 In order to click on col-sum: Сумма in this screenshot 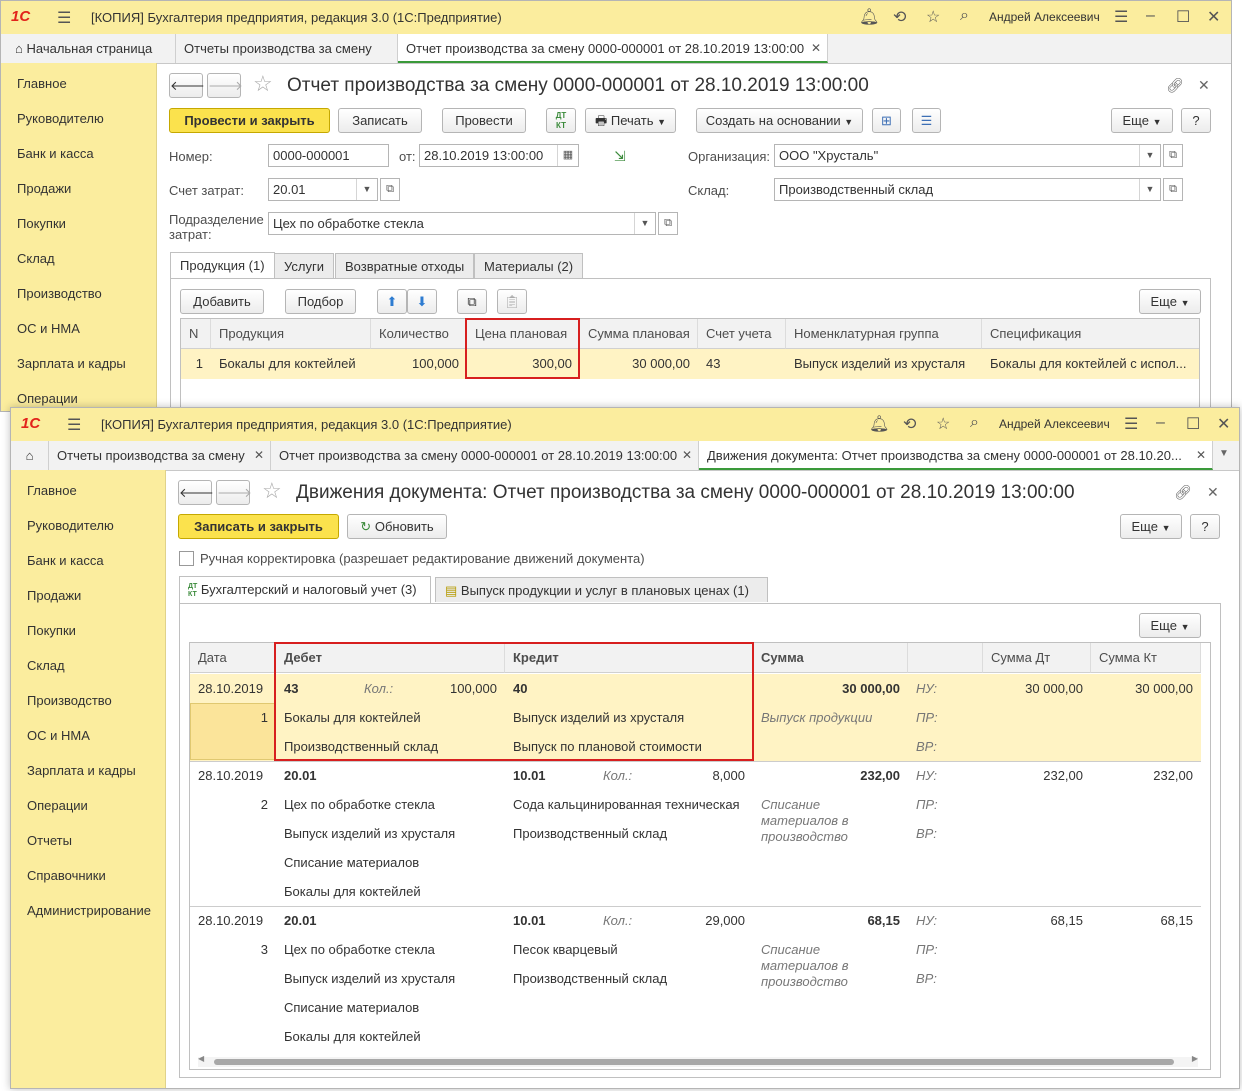, I will do `click(830, 658)`.